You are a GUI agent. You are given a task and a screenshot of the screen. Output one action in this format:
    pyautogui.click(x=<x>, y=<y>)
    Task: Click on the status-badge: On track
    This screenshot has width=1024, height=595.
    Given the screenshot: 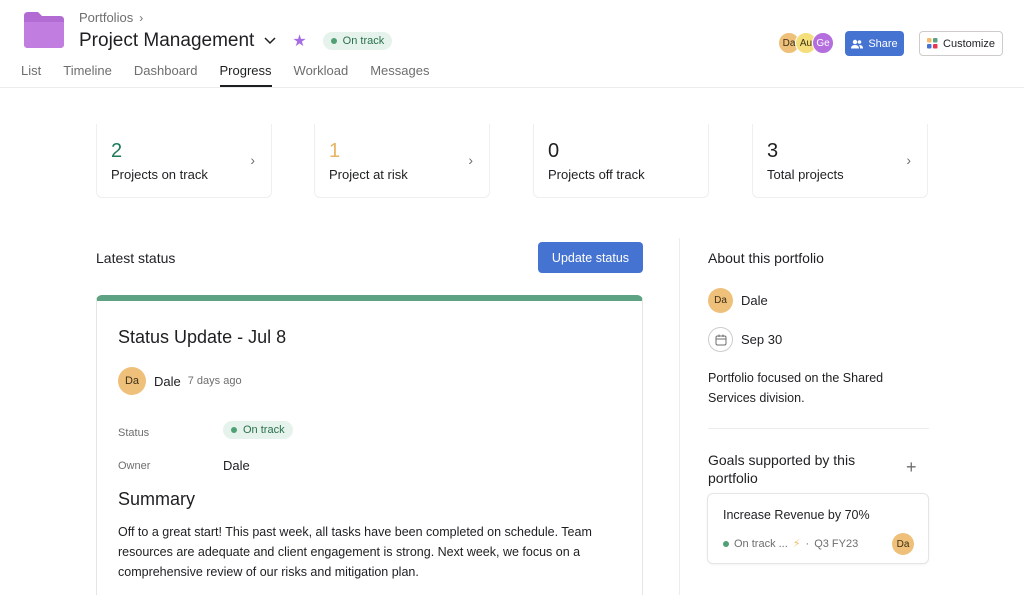 What is the action you would take?
    pyautogui.click(x=357, y=41)
    